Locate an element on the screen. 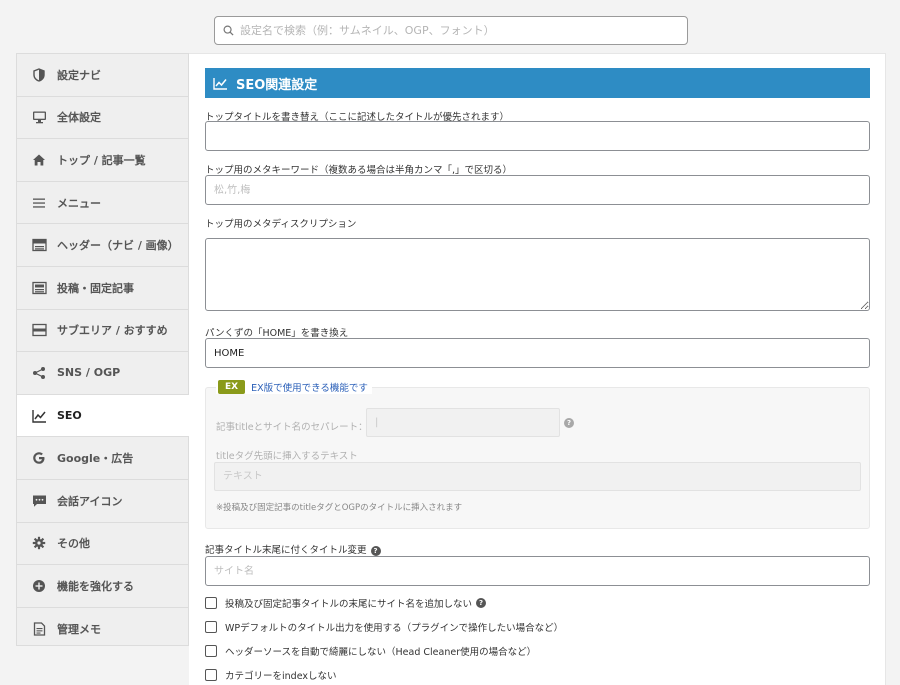 The width and height of the screenshot is (900, 685). sidebar-item-general: 全体設定 is located at coordinates (102, 118).